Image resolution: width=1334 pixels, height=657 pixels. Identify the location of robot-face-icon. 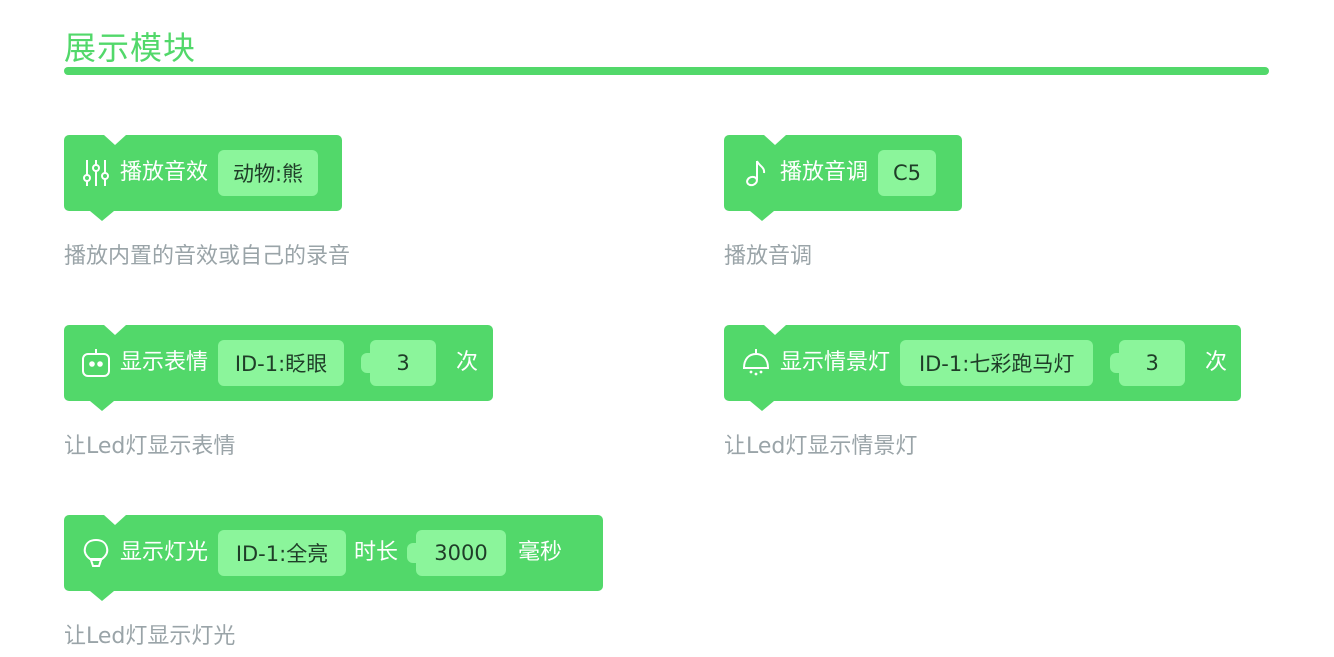
(96, 363).